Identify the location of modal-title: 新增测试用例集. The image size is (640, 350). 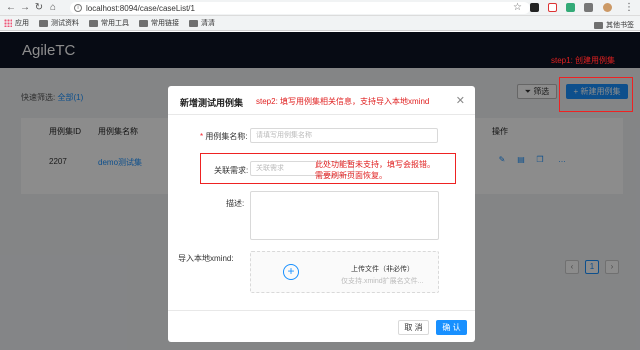
(212, 103).